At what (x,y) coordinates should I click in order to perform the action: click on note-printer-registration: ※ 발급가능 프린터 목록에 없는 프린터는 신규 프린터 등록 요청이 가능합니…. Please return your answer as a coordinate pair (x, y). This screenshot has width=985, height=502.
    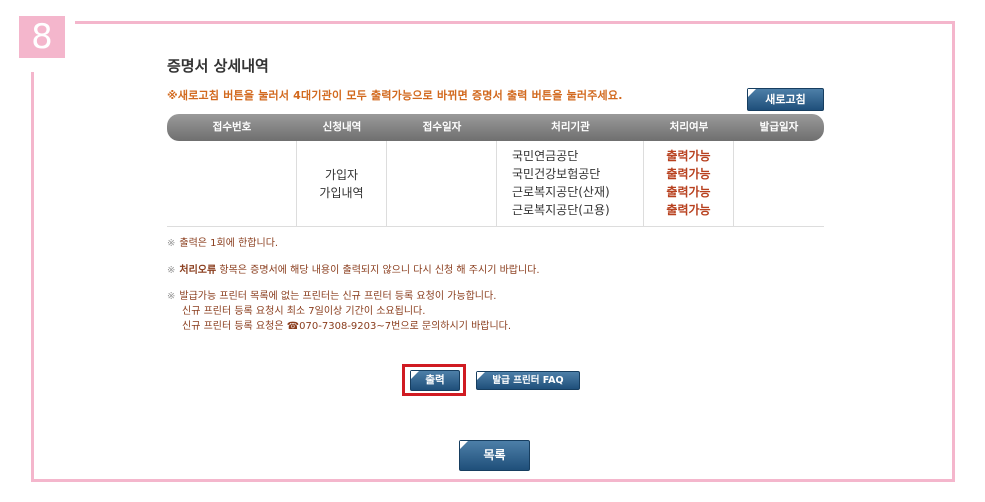
    Looking at the image, I should click on (339, 311).